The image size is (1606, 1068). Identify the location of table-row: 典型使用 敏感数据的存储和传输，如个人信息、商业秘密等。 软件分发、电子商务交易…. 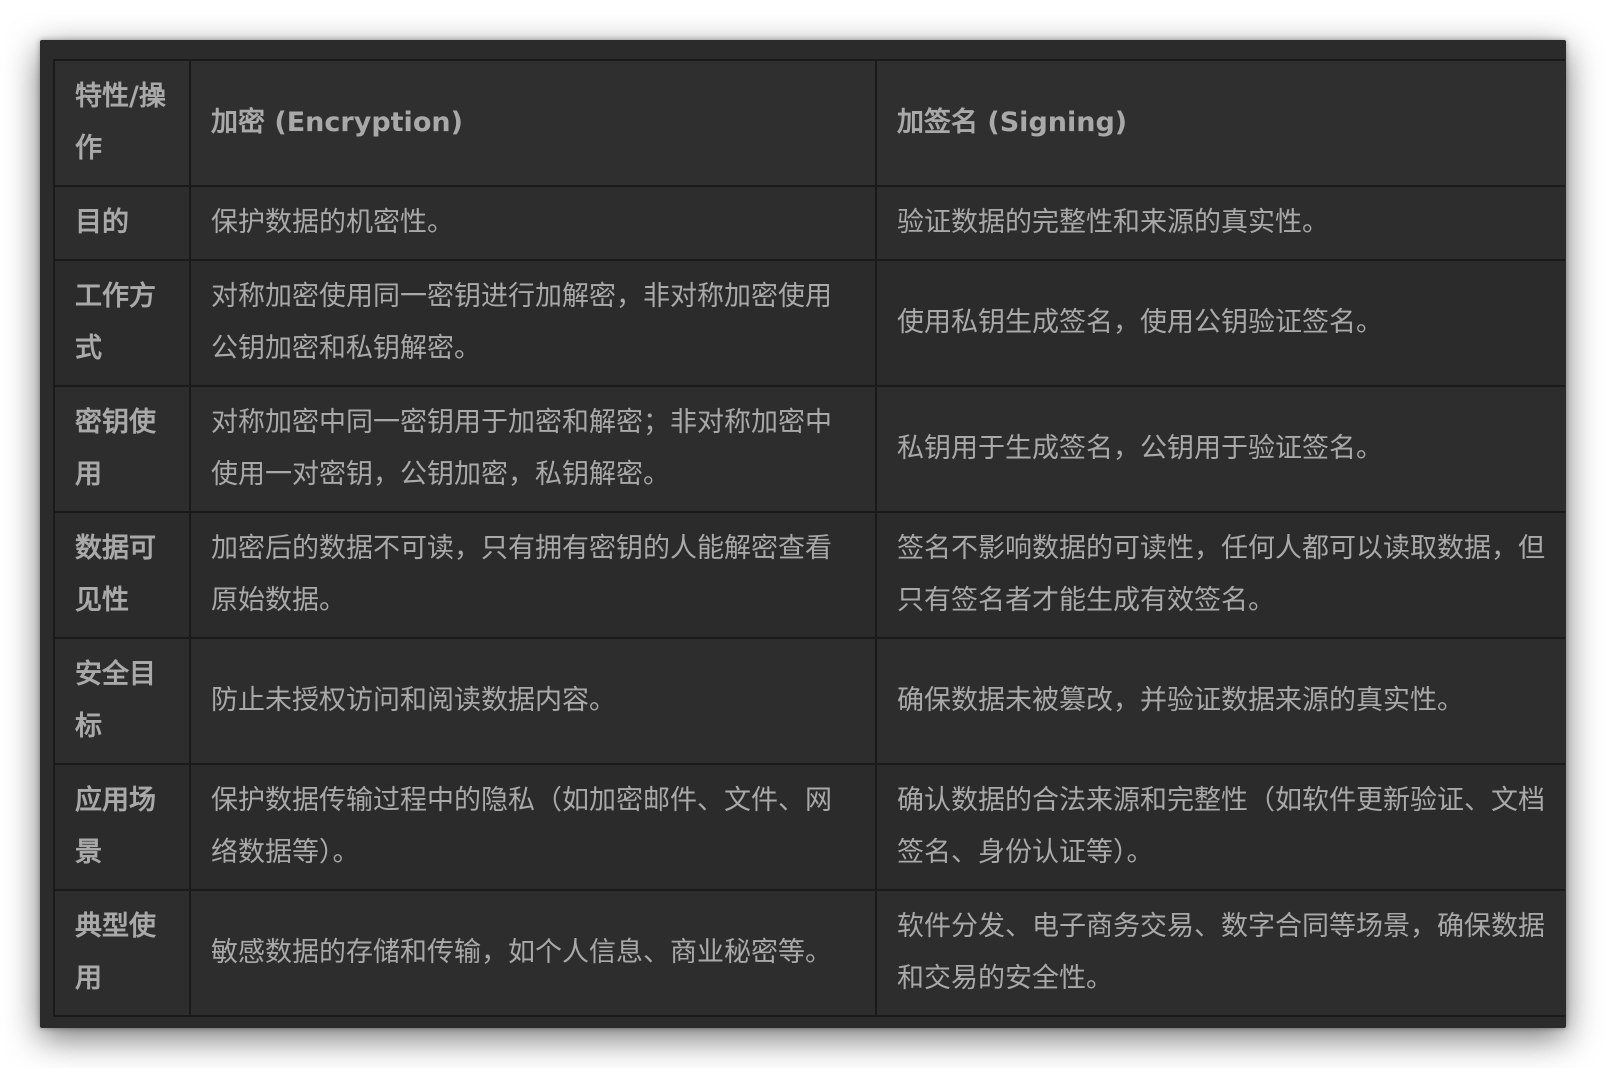
(809, 953).